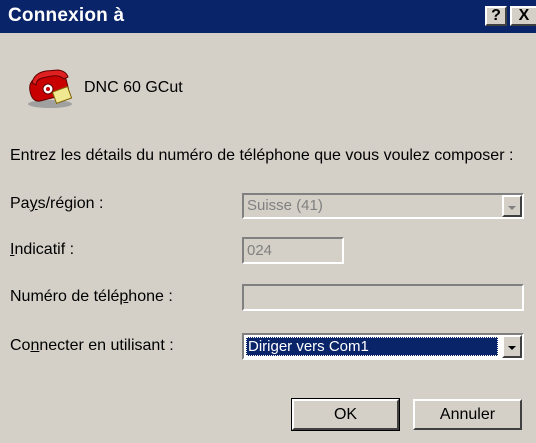  Describe the element at coordinates (50, 88) in the screenshot. I see `telephone-icon` at that location.